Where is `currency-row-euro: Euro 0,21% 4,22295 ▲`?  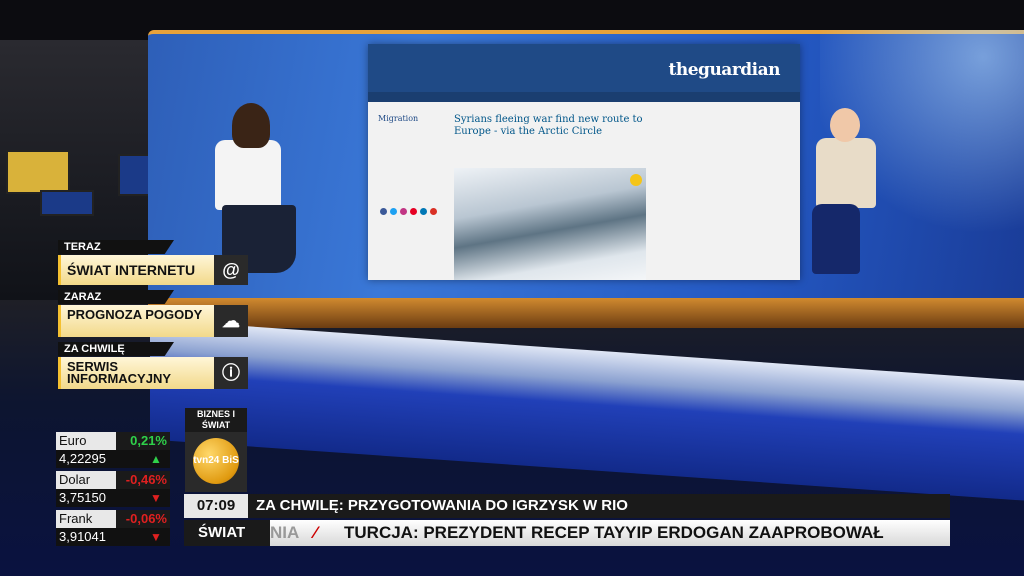
currency-row-euro: Euro 0,21% 4,22295 ▲ is located at coordinates (113, 450).